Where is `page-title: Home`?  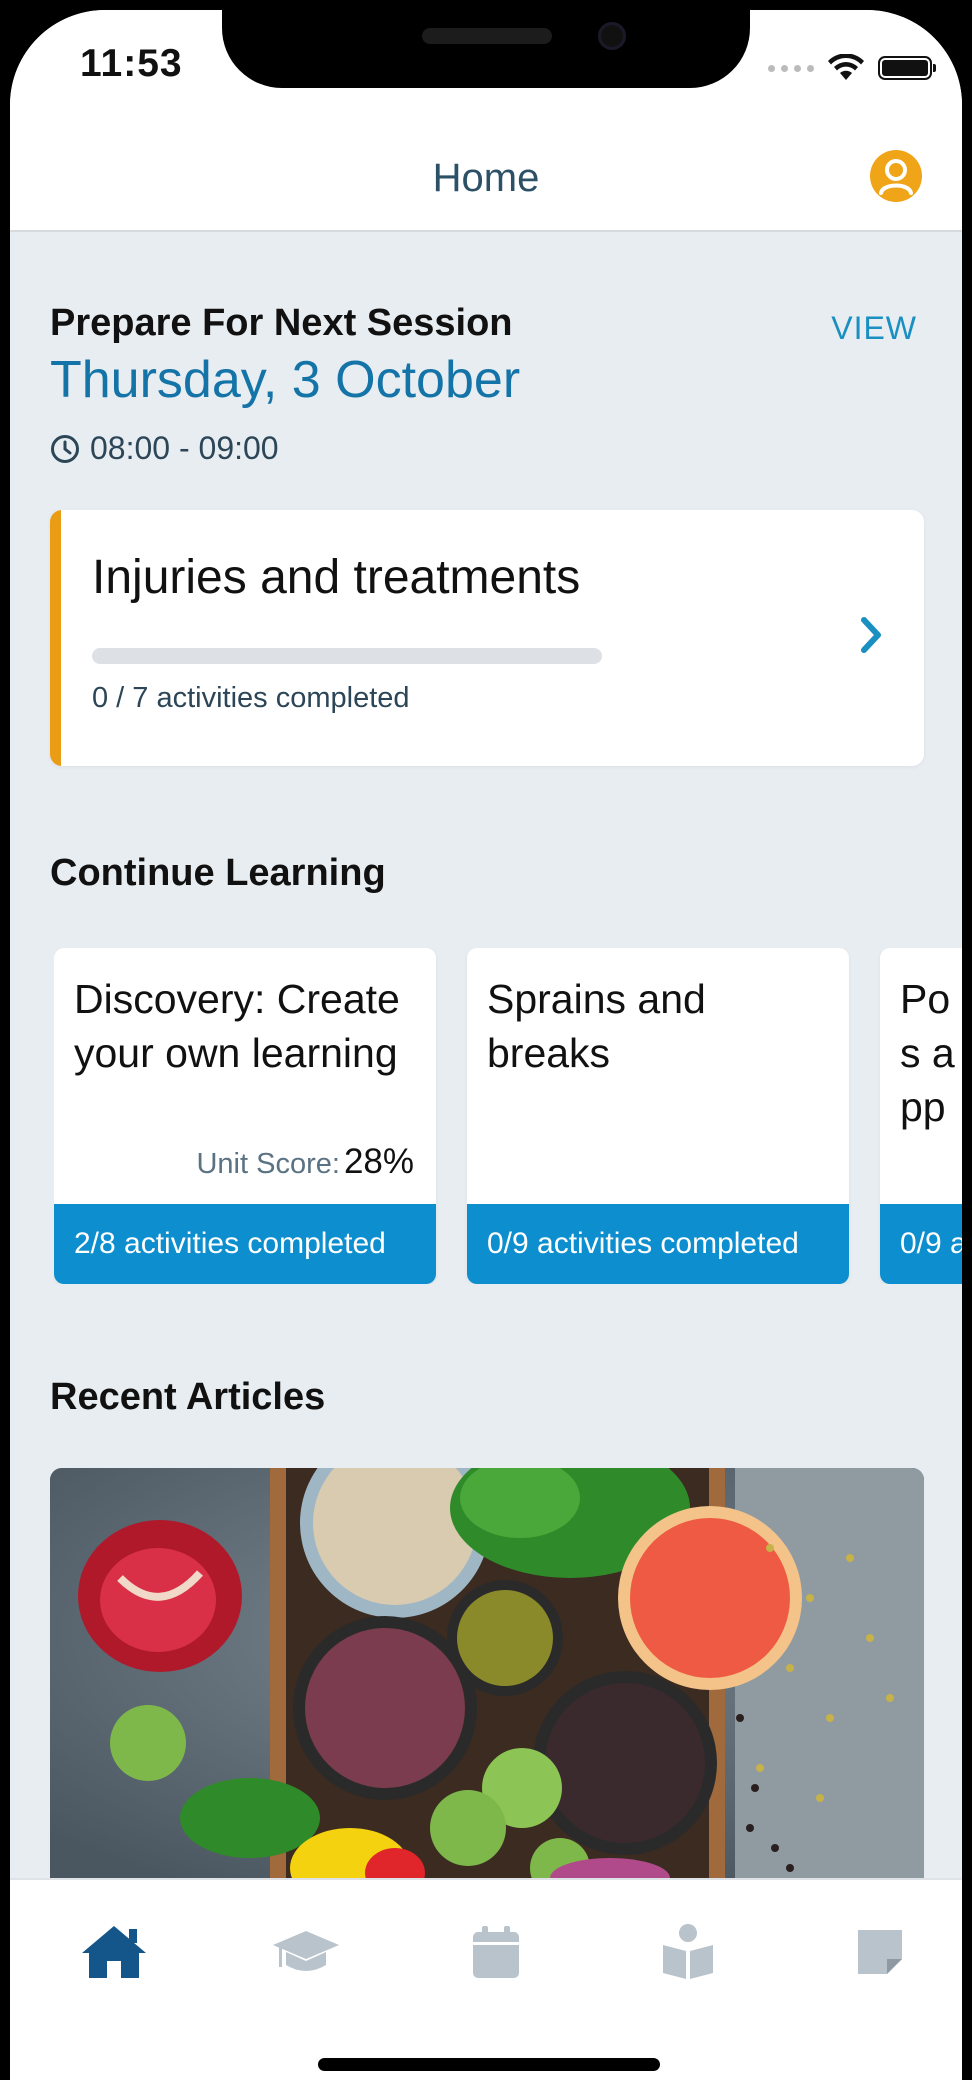
page-title: Home is located at coordinates (486, 178).